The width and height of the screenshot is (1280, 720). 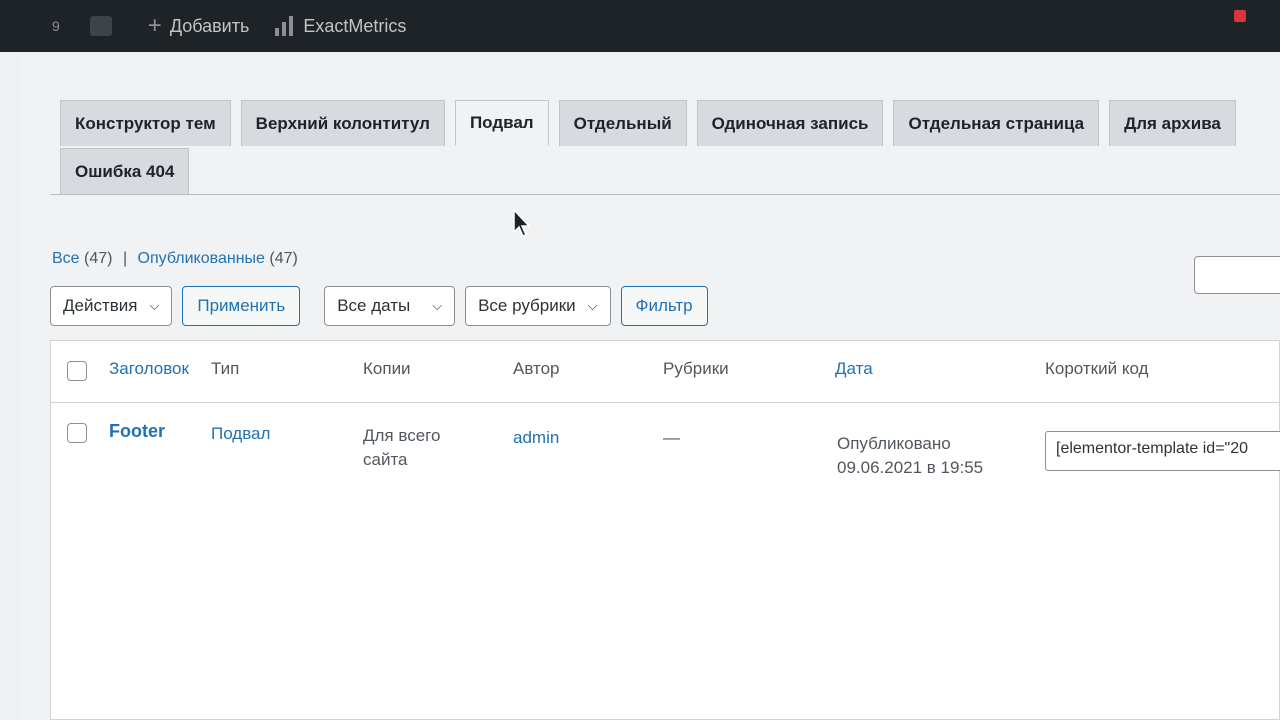 I want to click on view-published-link: Опубликованные (47), so click(x=218, y=258).